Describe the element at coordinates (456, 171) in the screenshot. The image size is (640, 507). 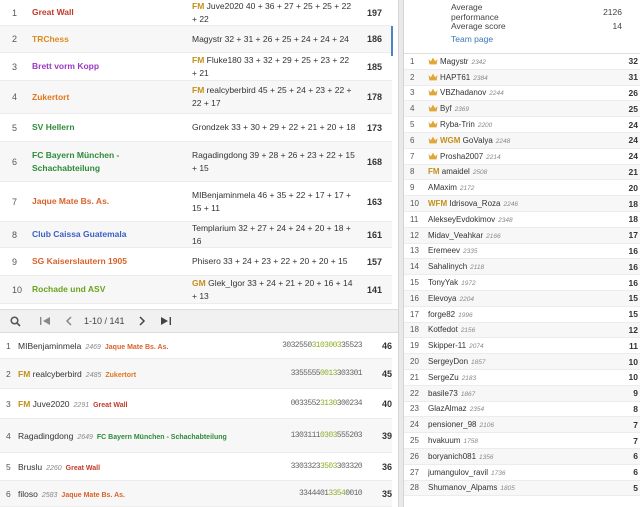
I see `roster-name: amaidel` at that location.